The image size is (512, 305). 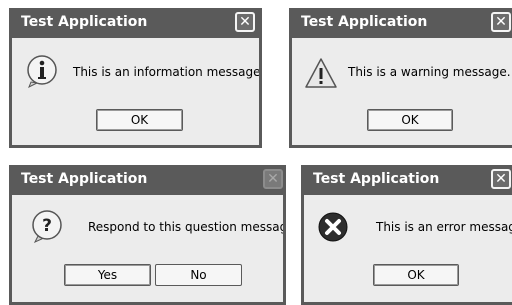 I want to click on question-icon: ?, so click(x=47, y=226).